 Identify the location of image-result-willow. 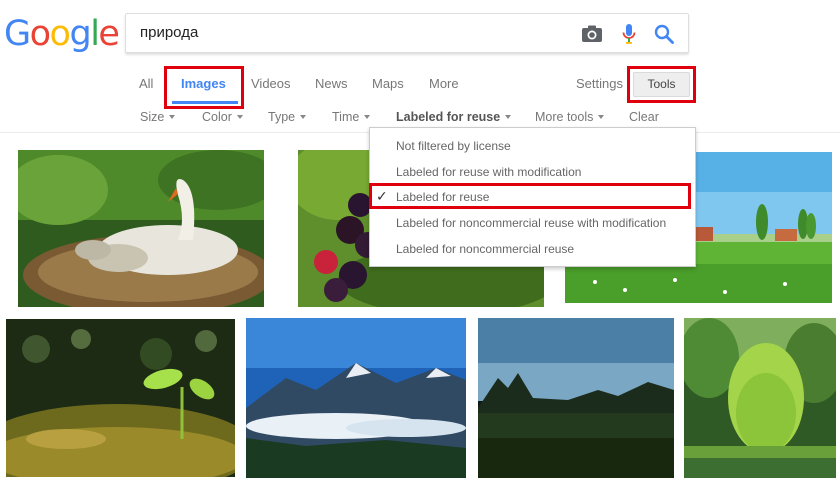
(760, 398).